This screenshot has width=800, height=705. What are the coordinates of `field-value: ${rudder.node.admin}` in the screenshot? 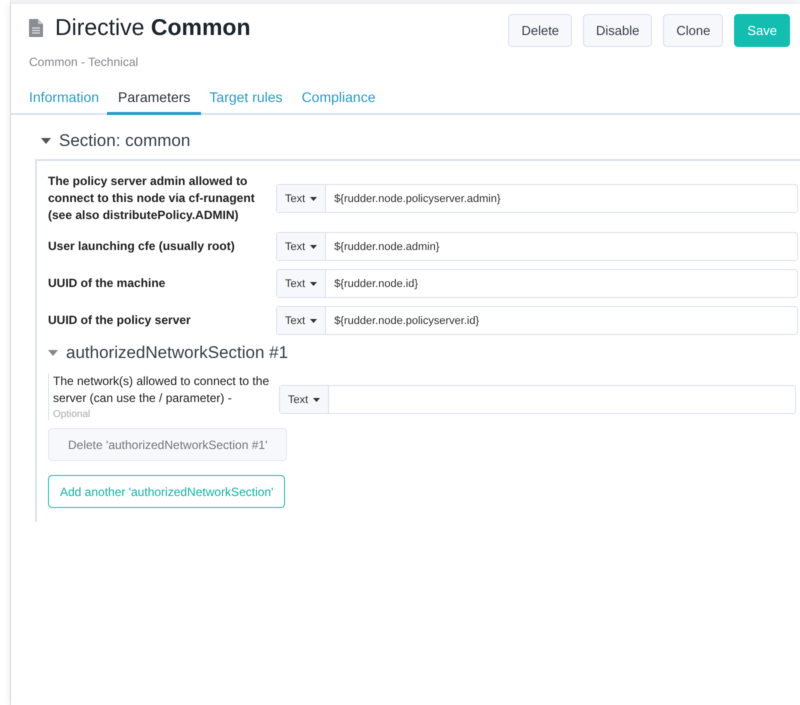 It's located at (386, 247).